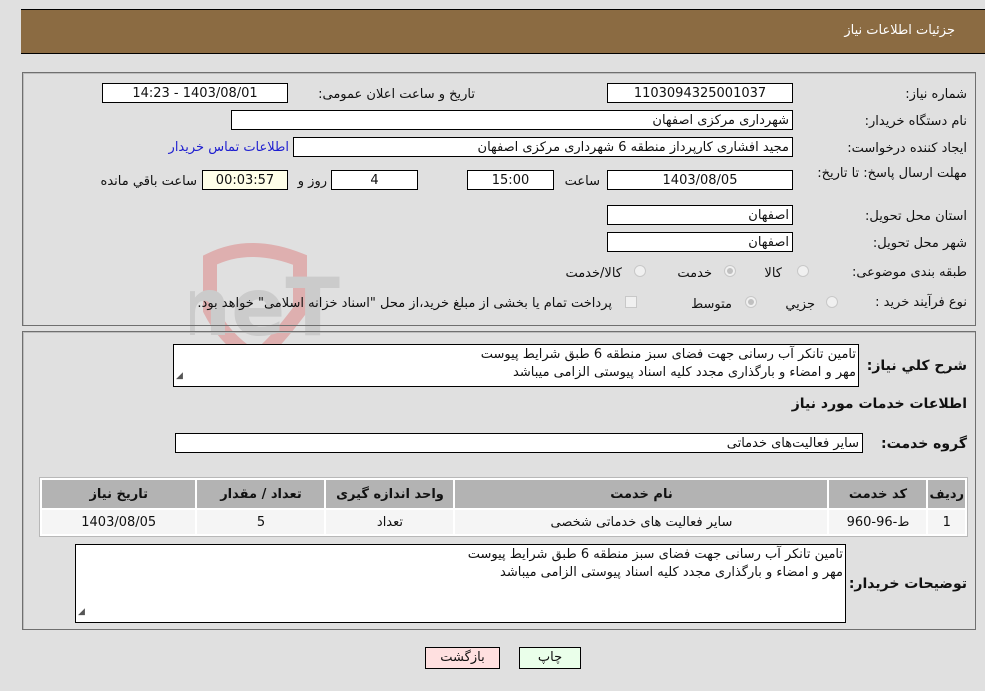 The width and height of the screenshot is (985, 691). Describe the element at coordinates (711, 304) in the screenshot. I see `purchase-option-medium: متوسط` at that location.